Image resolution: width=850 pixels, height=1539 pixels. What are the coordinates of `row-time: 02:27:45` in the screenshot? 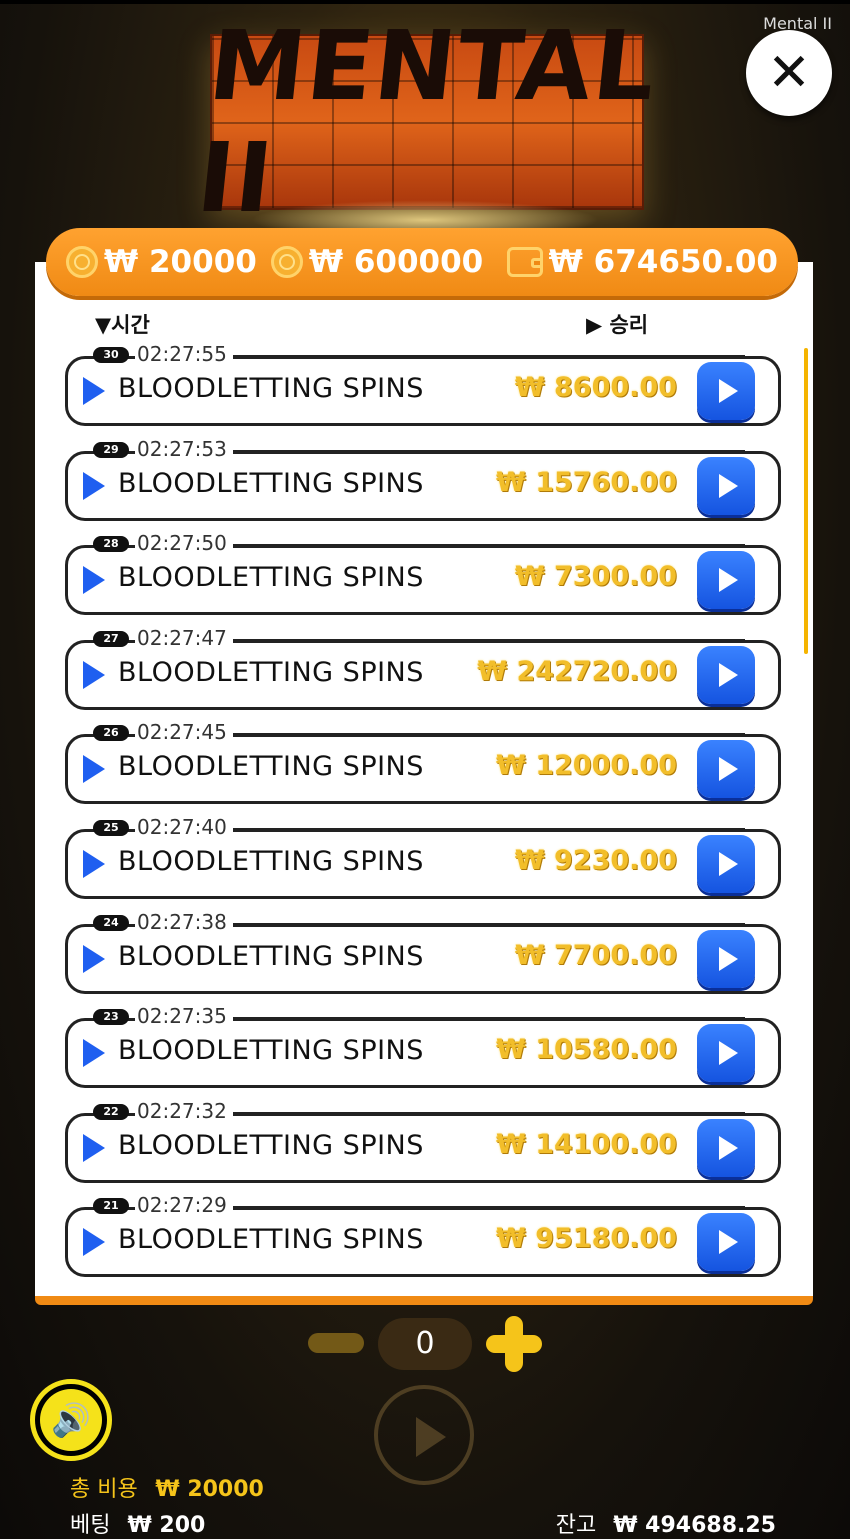 It's located at (184, 732).